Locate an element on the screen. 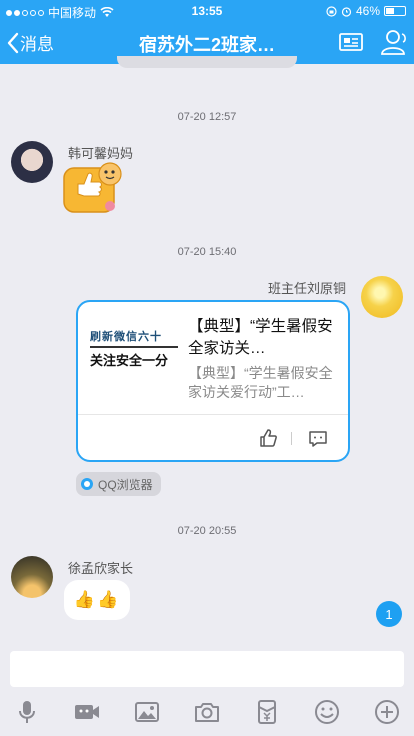 The height and width of the screenshot is (736, 414). timestamp: 07-20 12:57 is located at coordinates (207, 117).